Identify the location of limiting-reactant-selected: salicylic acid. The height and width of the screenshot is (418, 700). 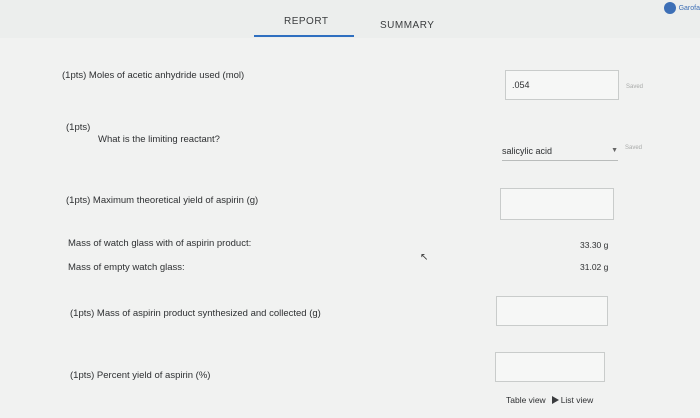
(527, 150).